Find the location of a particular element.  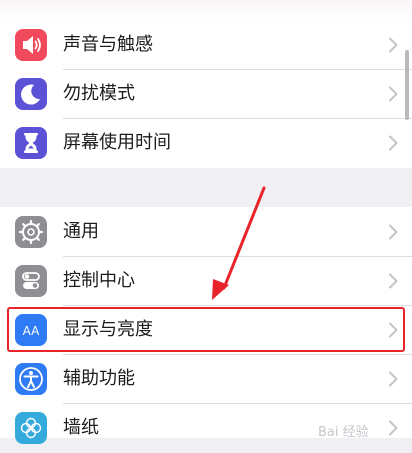

settings-row-general: 通用 is located at coordinates (206, 232).